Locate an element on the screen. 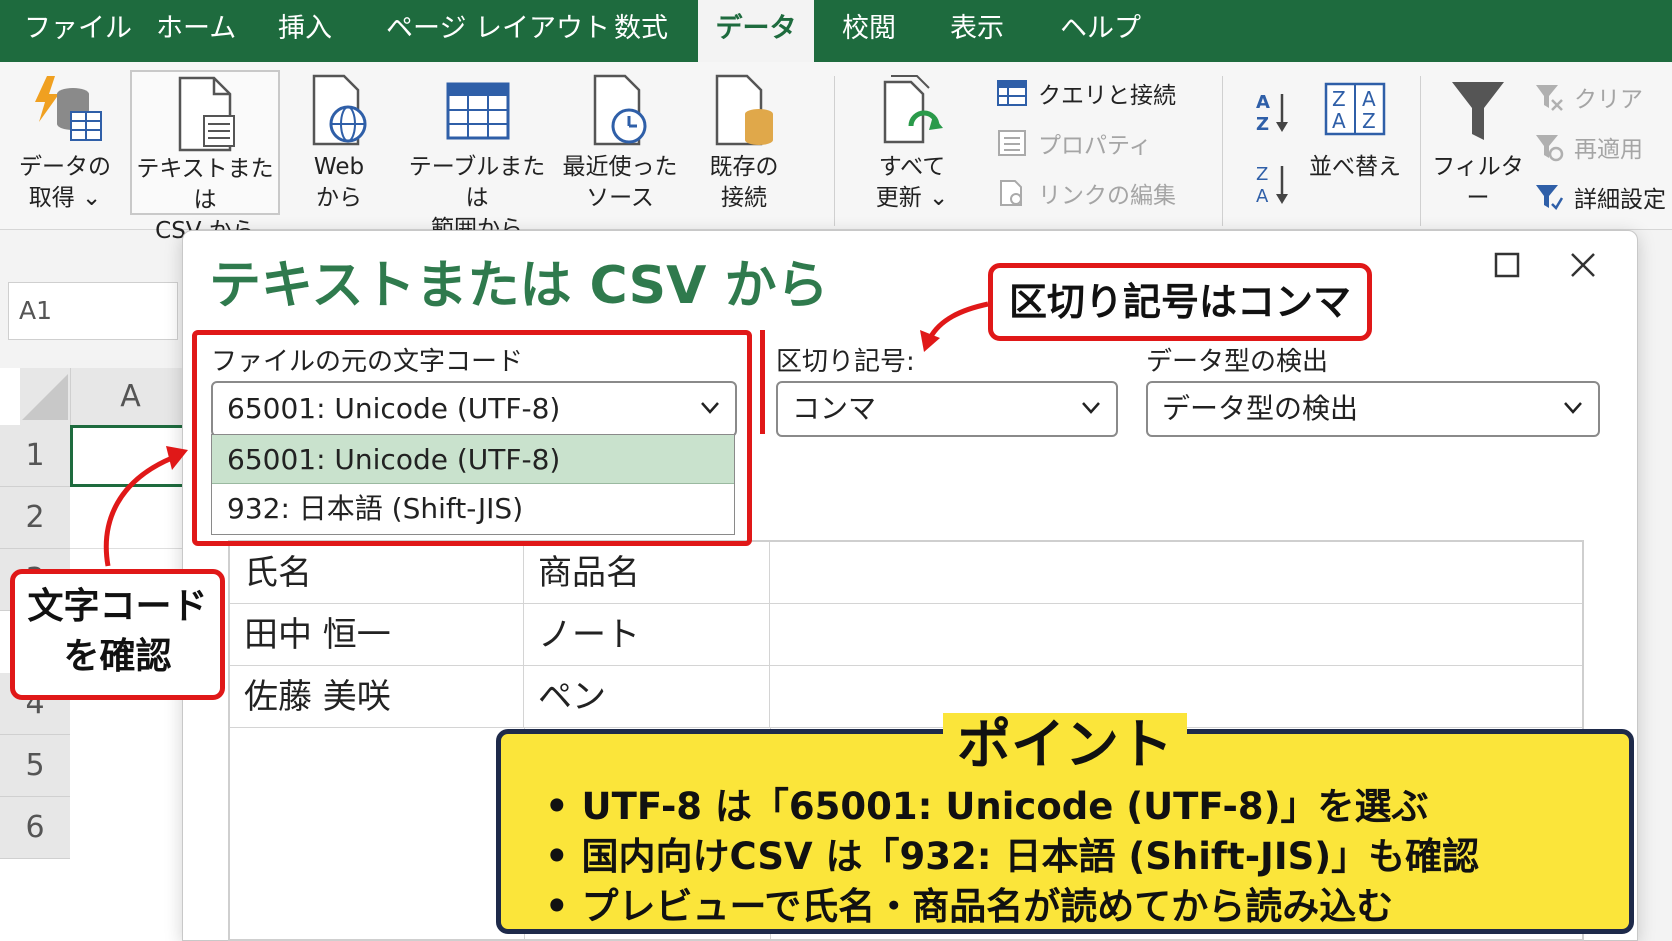 The image size is (1672, 941). point-item-1: • UTF-8 は「65001: Unicode (UTF-8)」を選ぶ is located at coordinates (987, 806).